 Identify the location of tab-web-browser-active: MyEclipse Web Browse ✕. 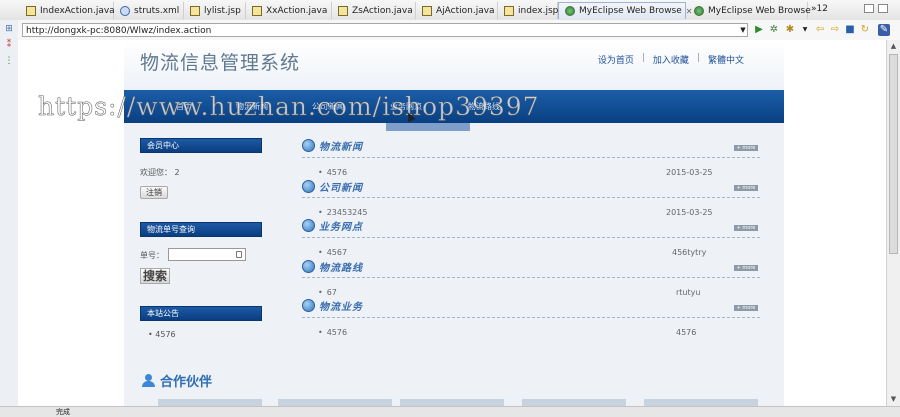
(625, 10).